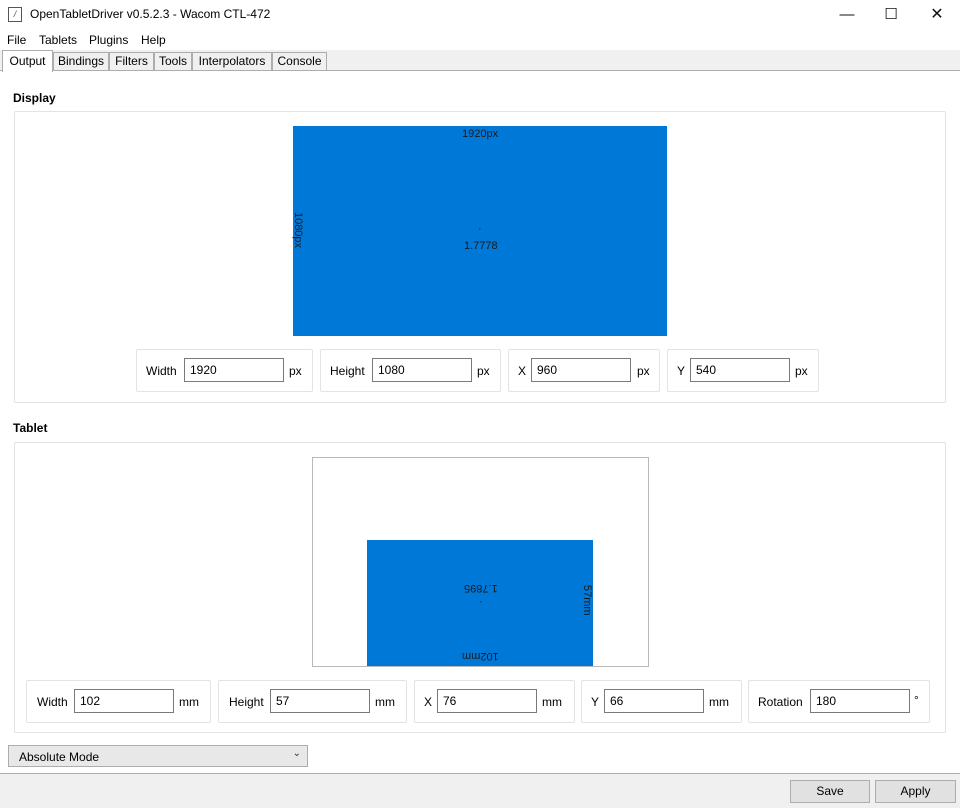 The image size is (960, 808). What do you see at coordinates (740, 370) in the screenshot?
I see `display-y-input: 540` at bounding box center [740, 370].